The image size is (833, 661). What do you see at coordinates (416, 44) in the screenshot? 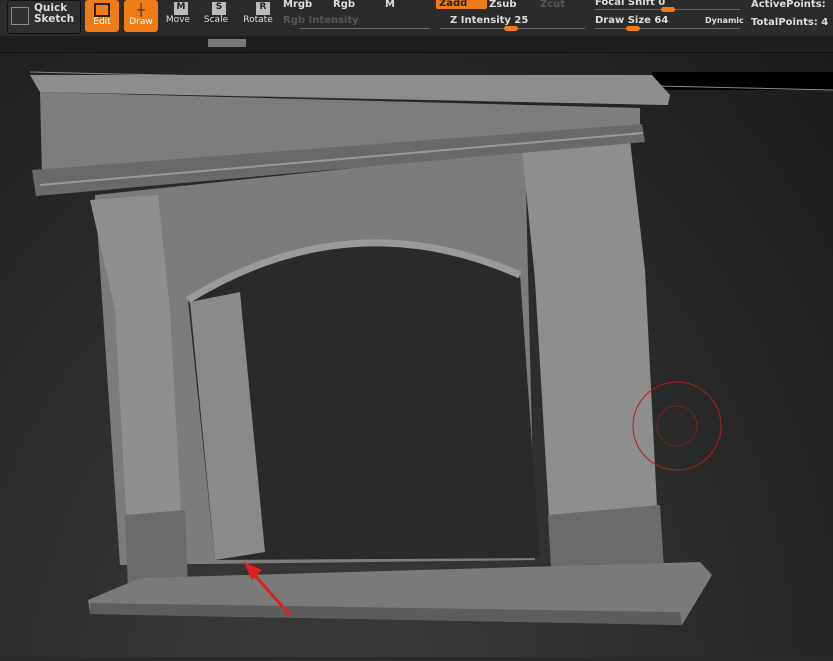
I see `shelf-bar` at bounding box center [416, 44].